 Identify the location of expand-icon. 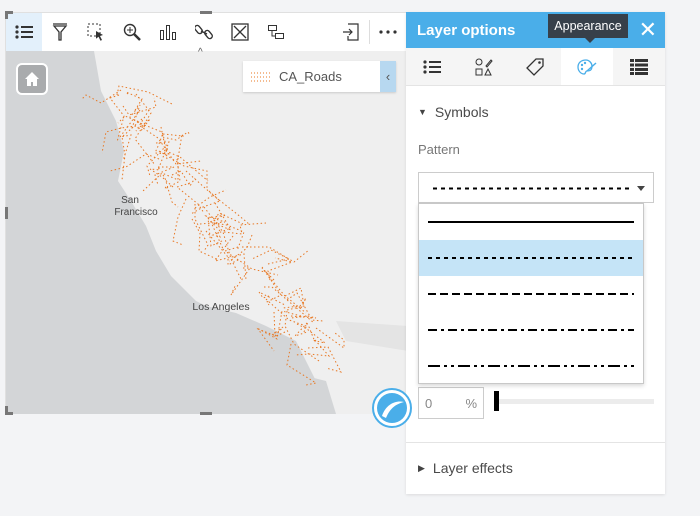
(240, 32).